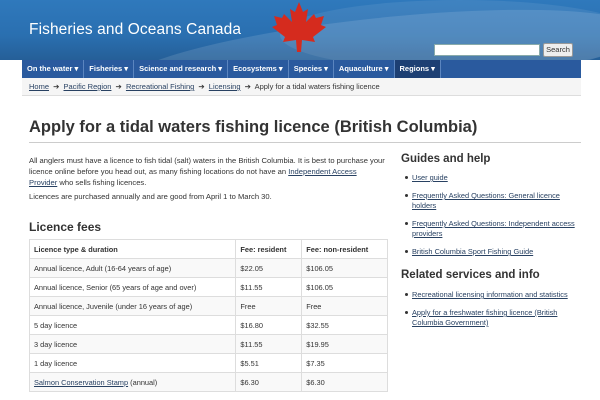 The image size is (600, 400). What do you see at coordinates (132, 344) in the screenshot?
I see `table-cell: 3 day licence` at bounding box center [132, 344].